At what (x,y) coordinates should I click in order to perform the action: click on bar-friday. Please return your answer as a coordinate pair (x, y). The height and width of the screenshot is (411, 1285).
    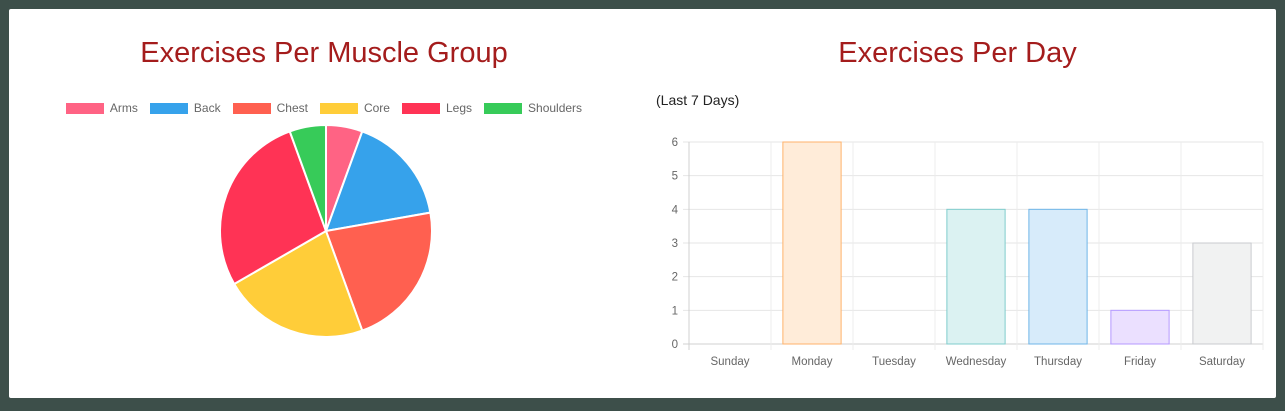
    Looking at the image, I should click on (1140, 327).